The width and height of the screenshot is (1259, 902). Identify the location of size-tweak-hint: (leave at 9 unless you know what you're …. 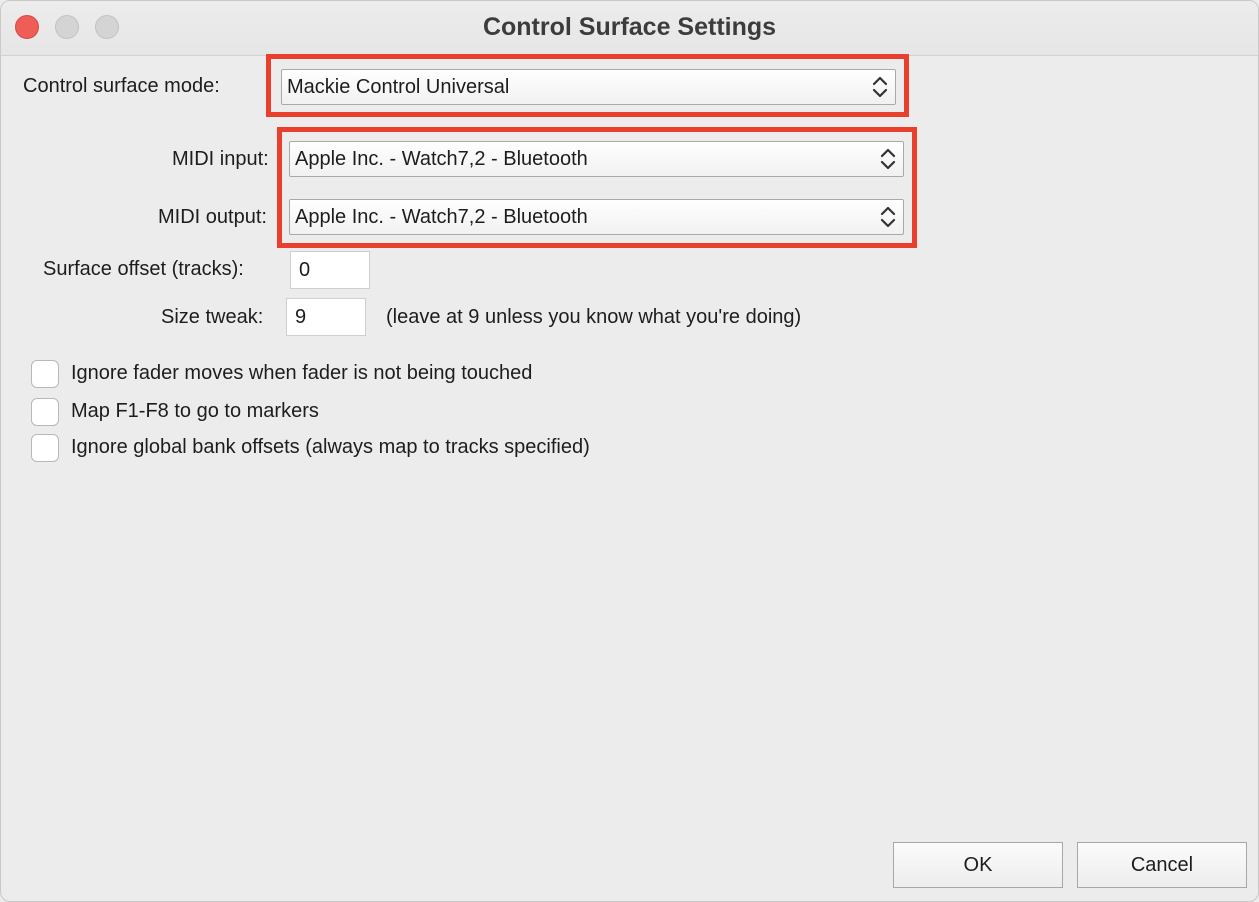
(594, 317).